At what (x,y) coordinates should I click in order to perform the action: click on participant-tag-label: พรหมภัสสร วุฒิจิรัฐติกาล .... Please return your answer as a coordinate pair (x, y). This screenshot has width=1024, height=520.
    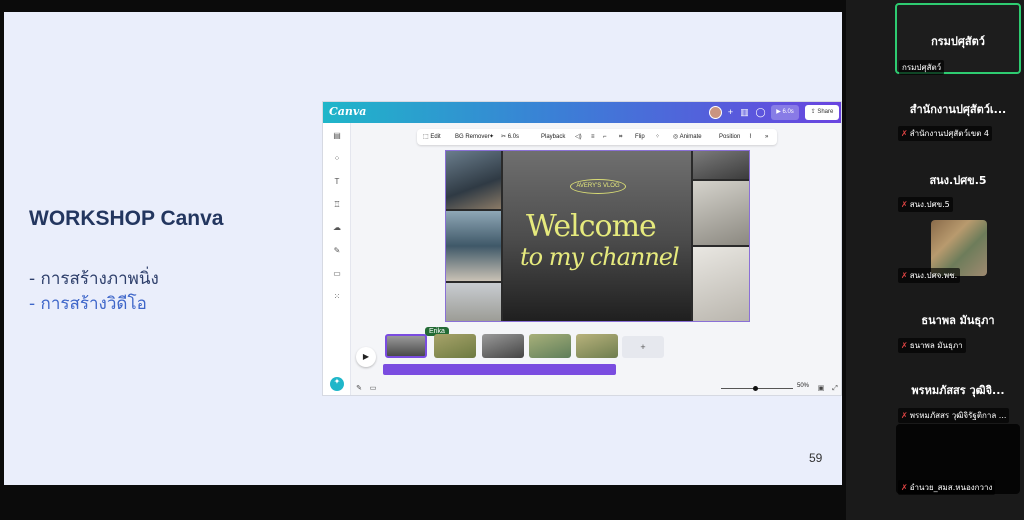
    Looking at the image, I should click on (958, 415).